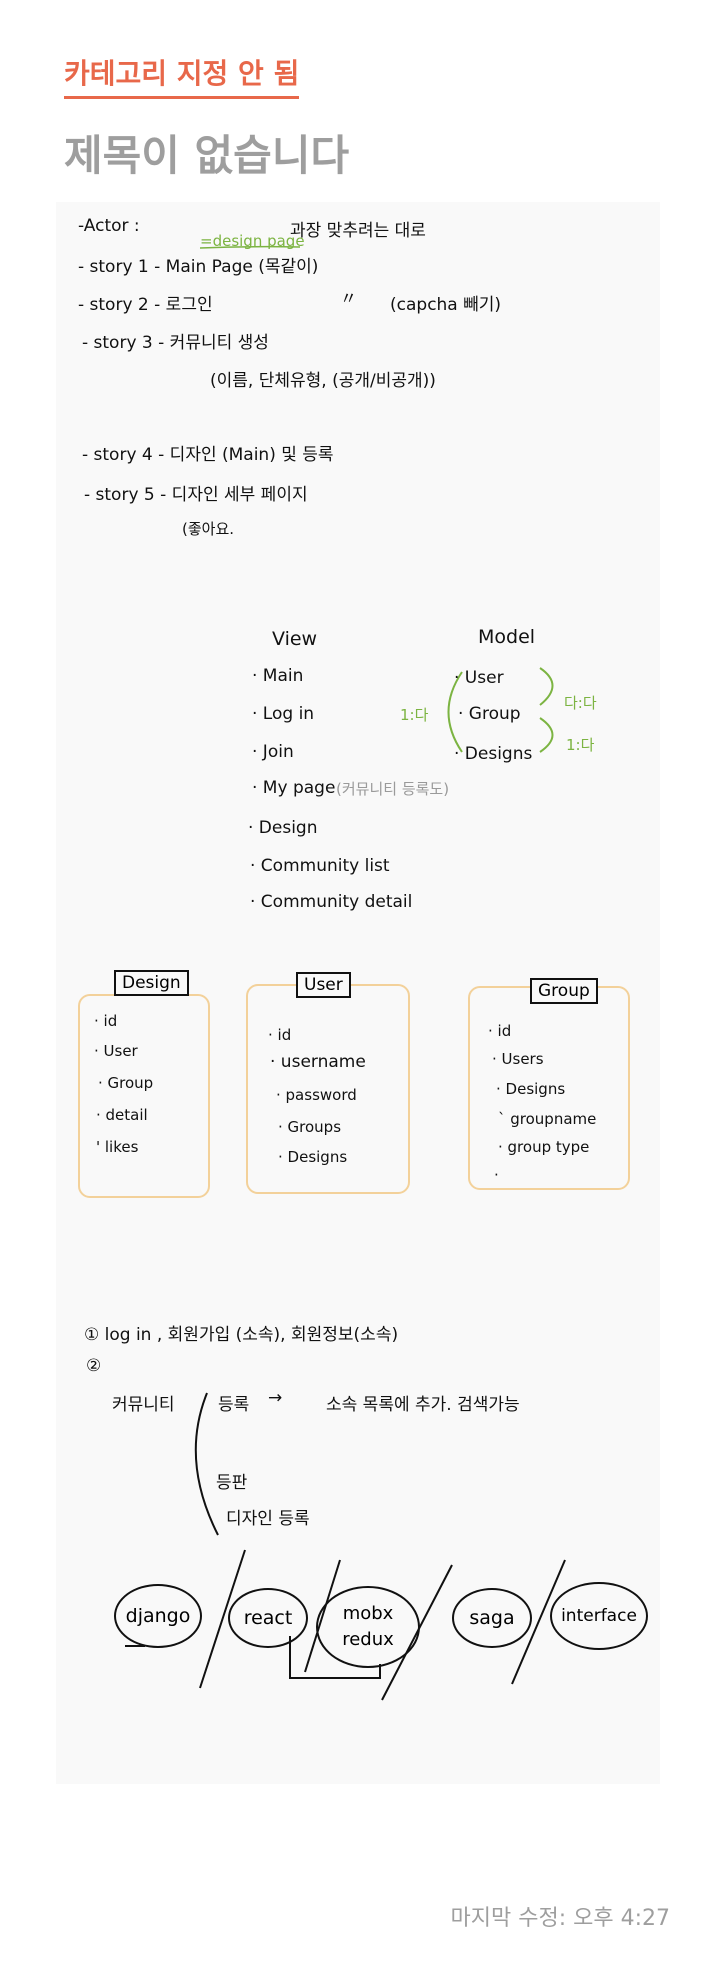 The height and width of the screenshot is (1981, 720). I want to click on design-field: · id, so click(106, 1021).